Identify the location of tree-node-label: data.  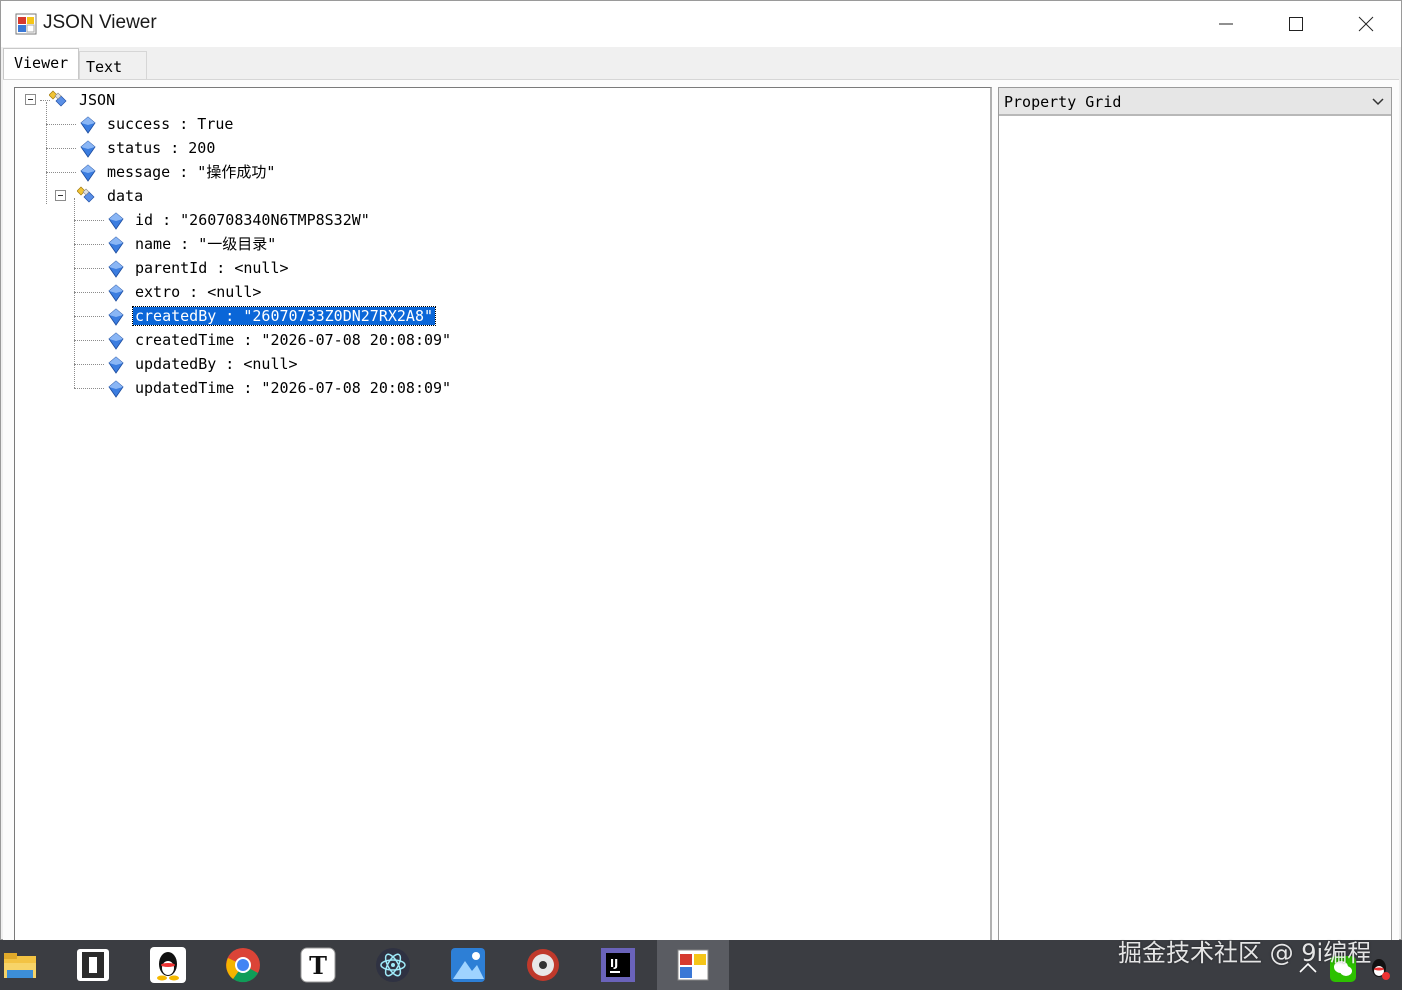
(125, 196).